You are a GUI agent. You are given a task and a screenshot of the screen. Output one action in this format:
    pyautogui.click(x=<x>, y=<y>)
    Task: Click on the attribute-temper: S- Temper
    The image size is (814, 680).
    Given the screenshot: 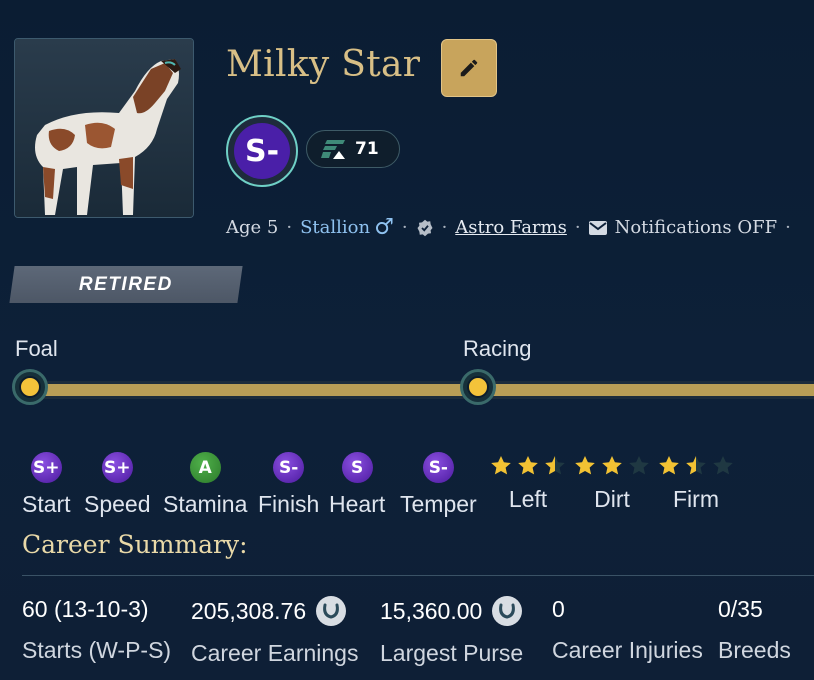 What is the action you would take?
    pyautogui.click(x=438, y=485)
    